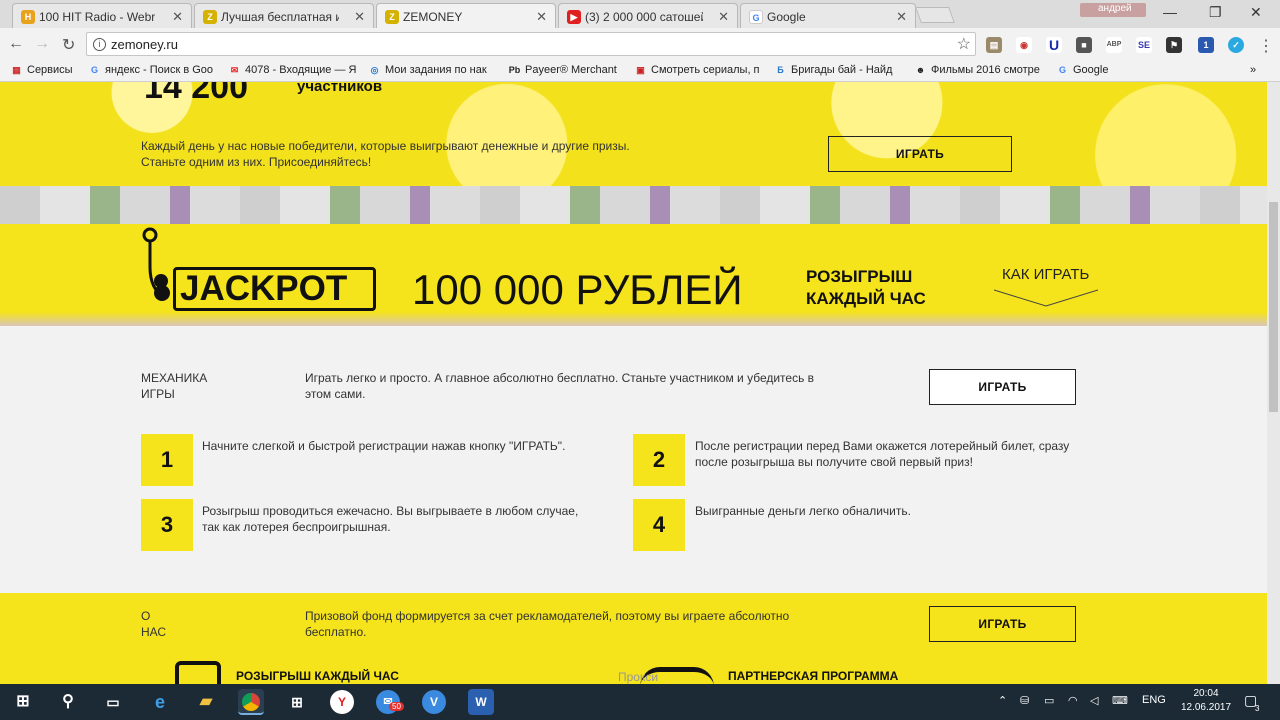 The image size is (1280, 720). Describe the element at coordinates (99, 44) in the screenshot. I see `info-icon: i` at that location.